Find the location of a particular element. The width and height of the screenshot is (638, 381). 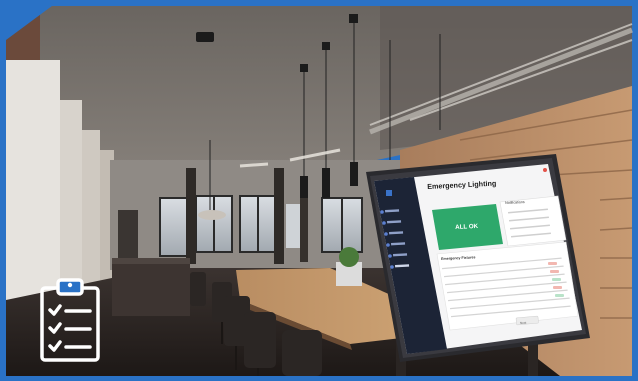

status-ok-label: ALL OK is located at coordinates (466, 227).